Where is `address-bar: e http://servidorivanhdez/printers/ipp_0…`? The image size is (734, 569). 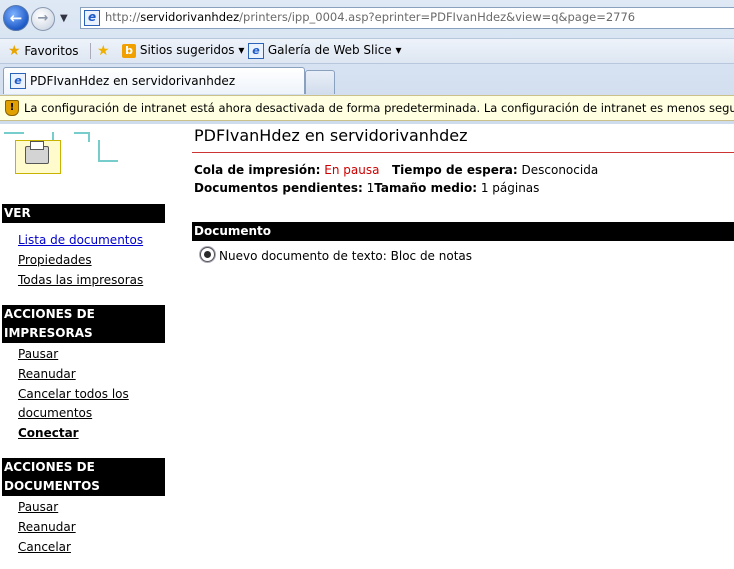 address-bar: e http://servidorivanhdez/printers/ipp_0… is located at coordinates (407, 18).